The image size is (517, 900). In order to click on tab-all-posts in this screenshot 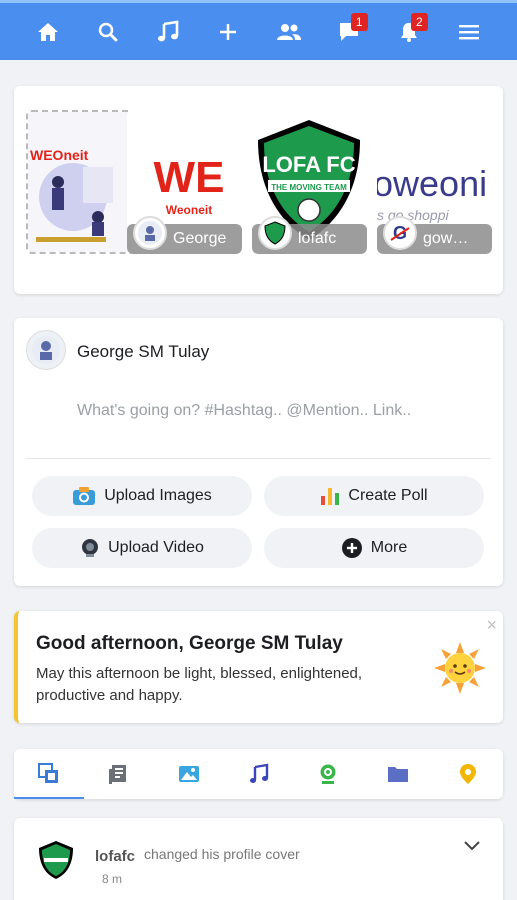, I will do `click(49, 774)`.